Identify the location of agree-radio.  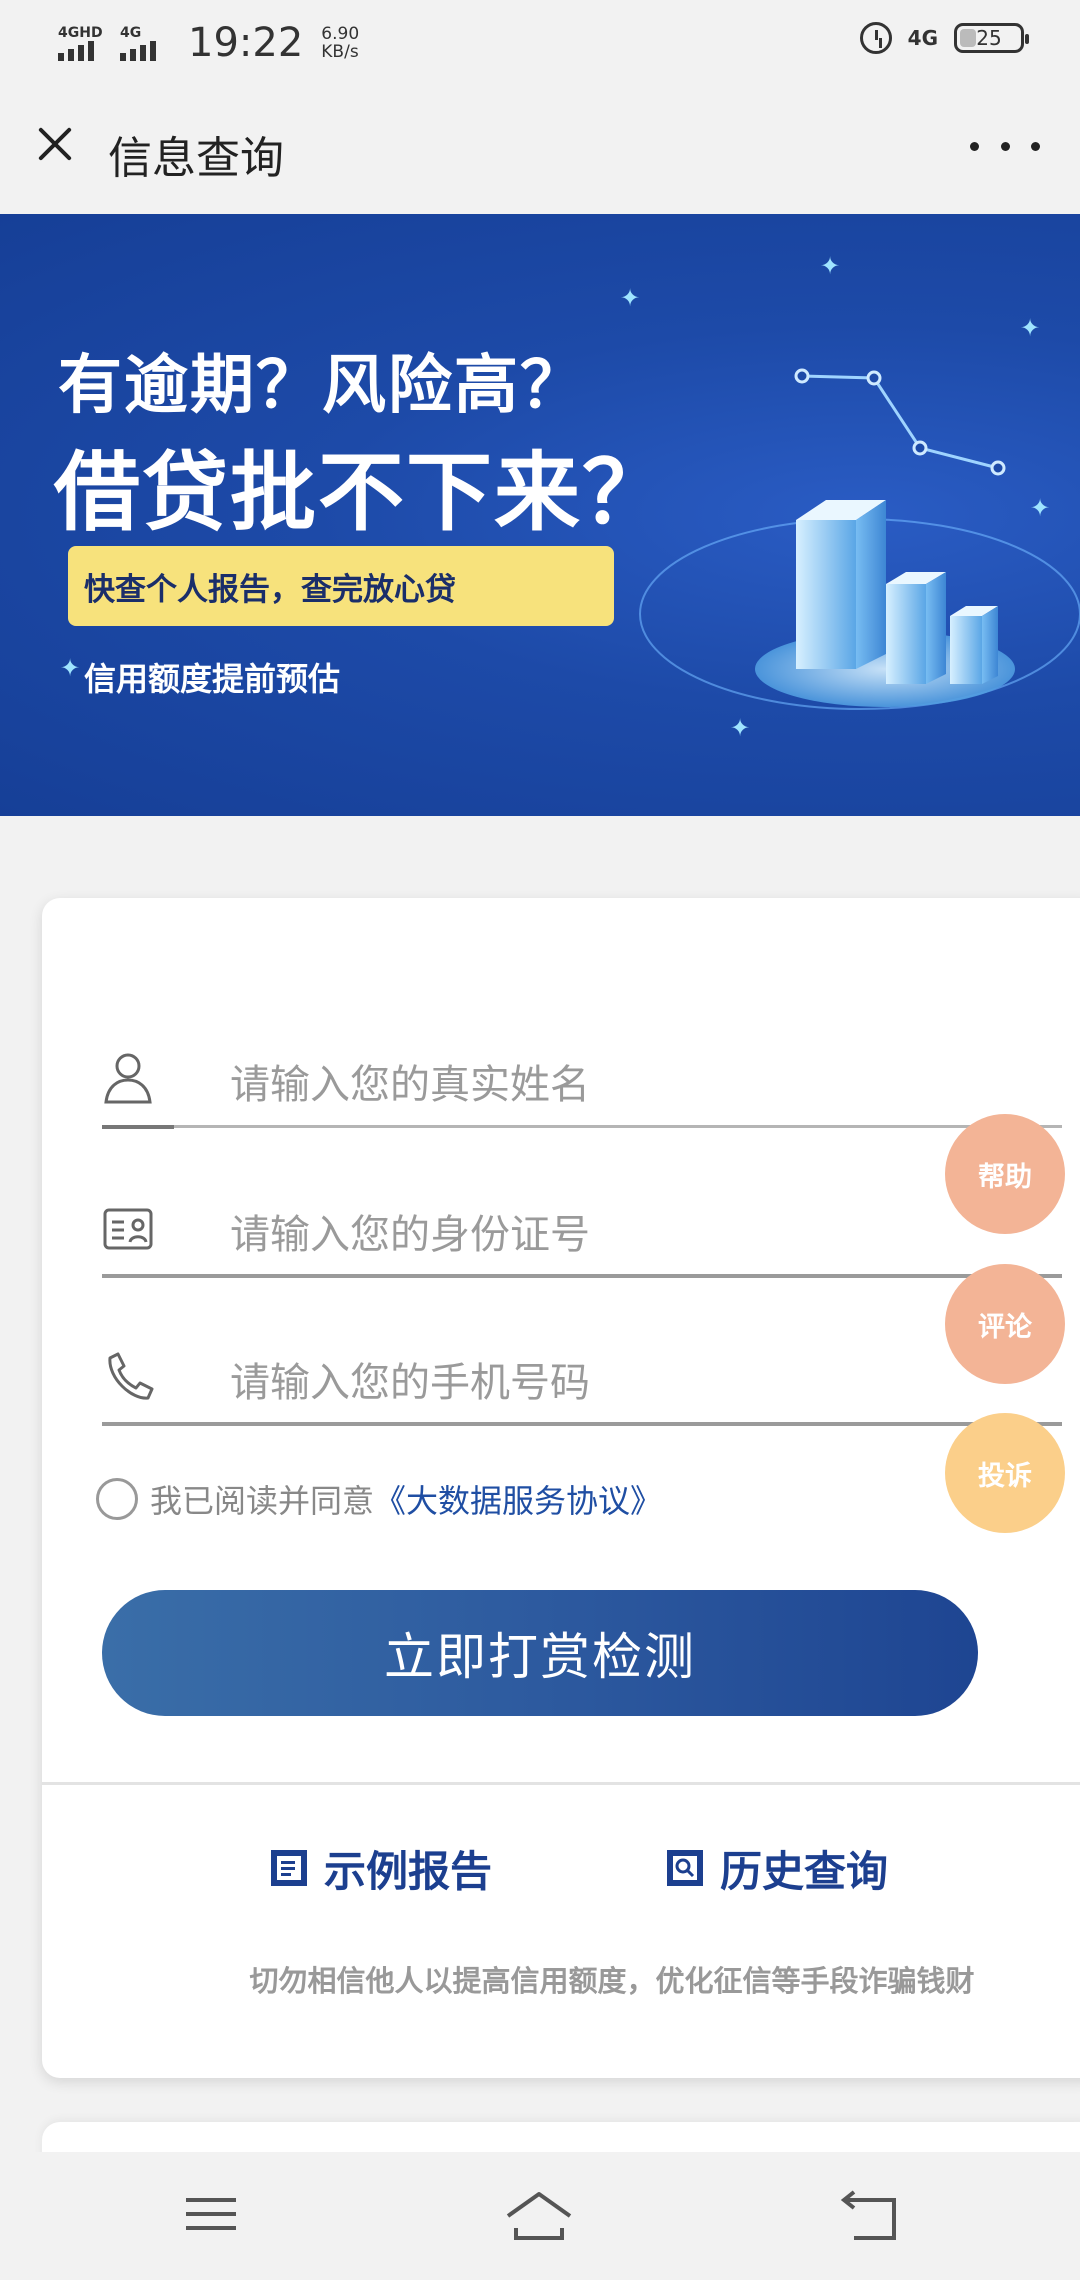
(117, 1499).